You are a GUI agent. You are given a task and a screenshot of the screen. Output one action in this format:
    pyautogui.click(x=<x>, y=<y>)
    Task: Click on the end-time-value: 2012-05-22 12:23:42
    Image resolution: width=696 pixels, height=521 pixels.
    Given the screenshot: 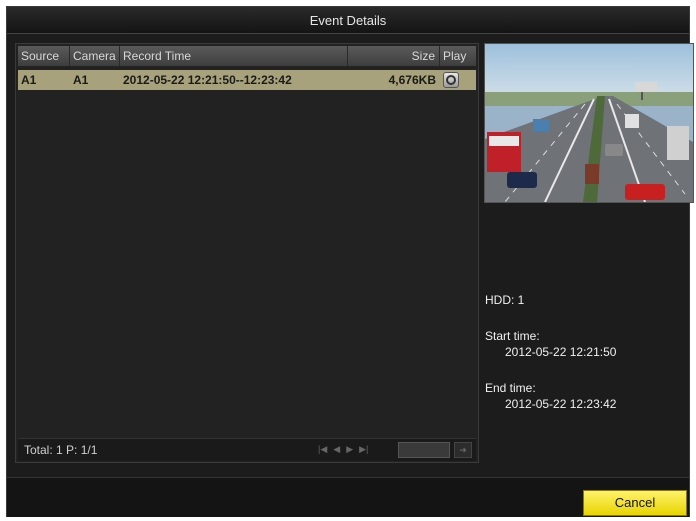 What is the action you would take?
    pyautogui.click(x=561, y=404)
    